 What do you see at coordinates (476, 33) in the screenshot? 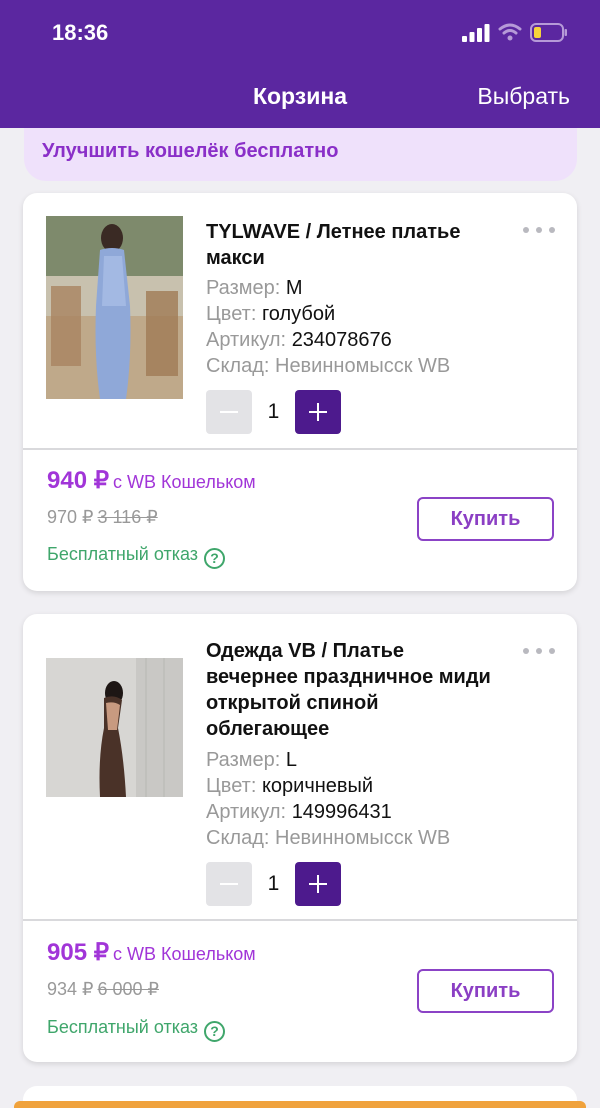
I see `cellular-signal-icon` at bounding box center [476, 33].